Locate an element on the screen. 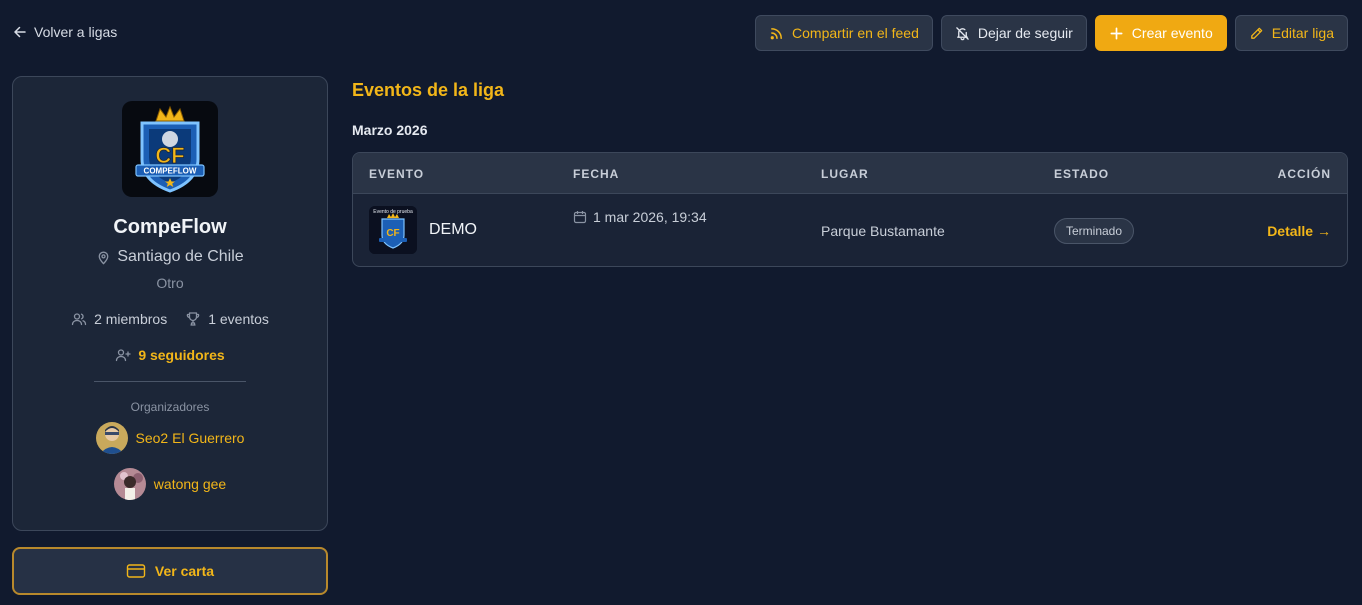 The image size is (1362, 605). unfollow-button: Dejar de seguir is located at coordinates (1013, 33).